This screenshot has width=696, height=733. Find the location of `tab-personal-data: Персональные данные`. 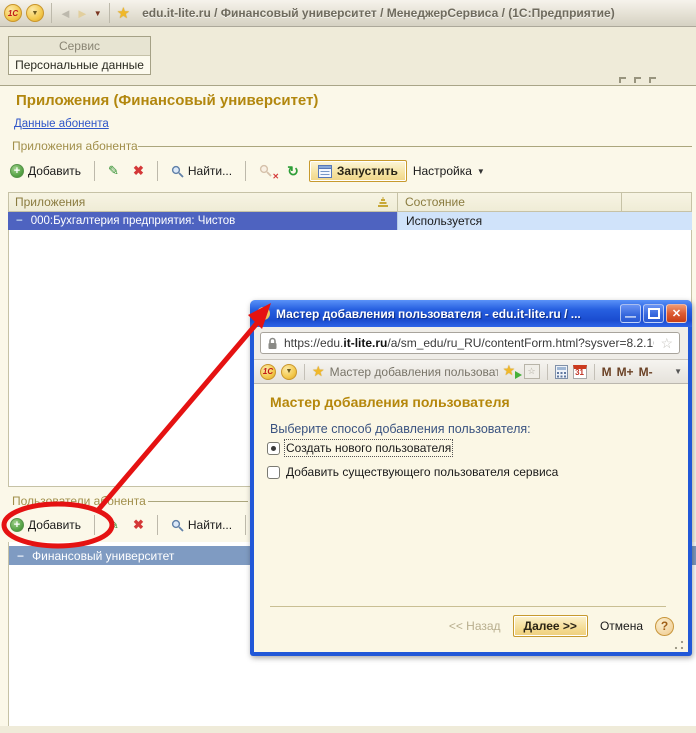

tab-personal-data: Персональные данные is located at coordinates (79, 65).